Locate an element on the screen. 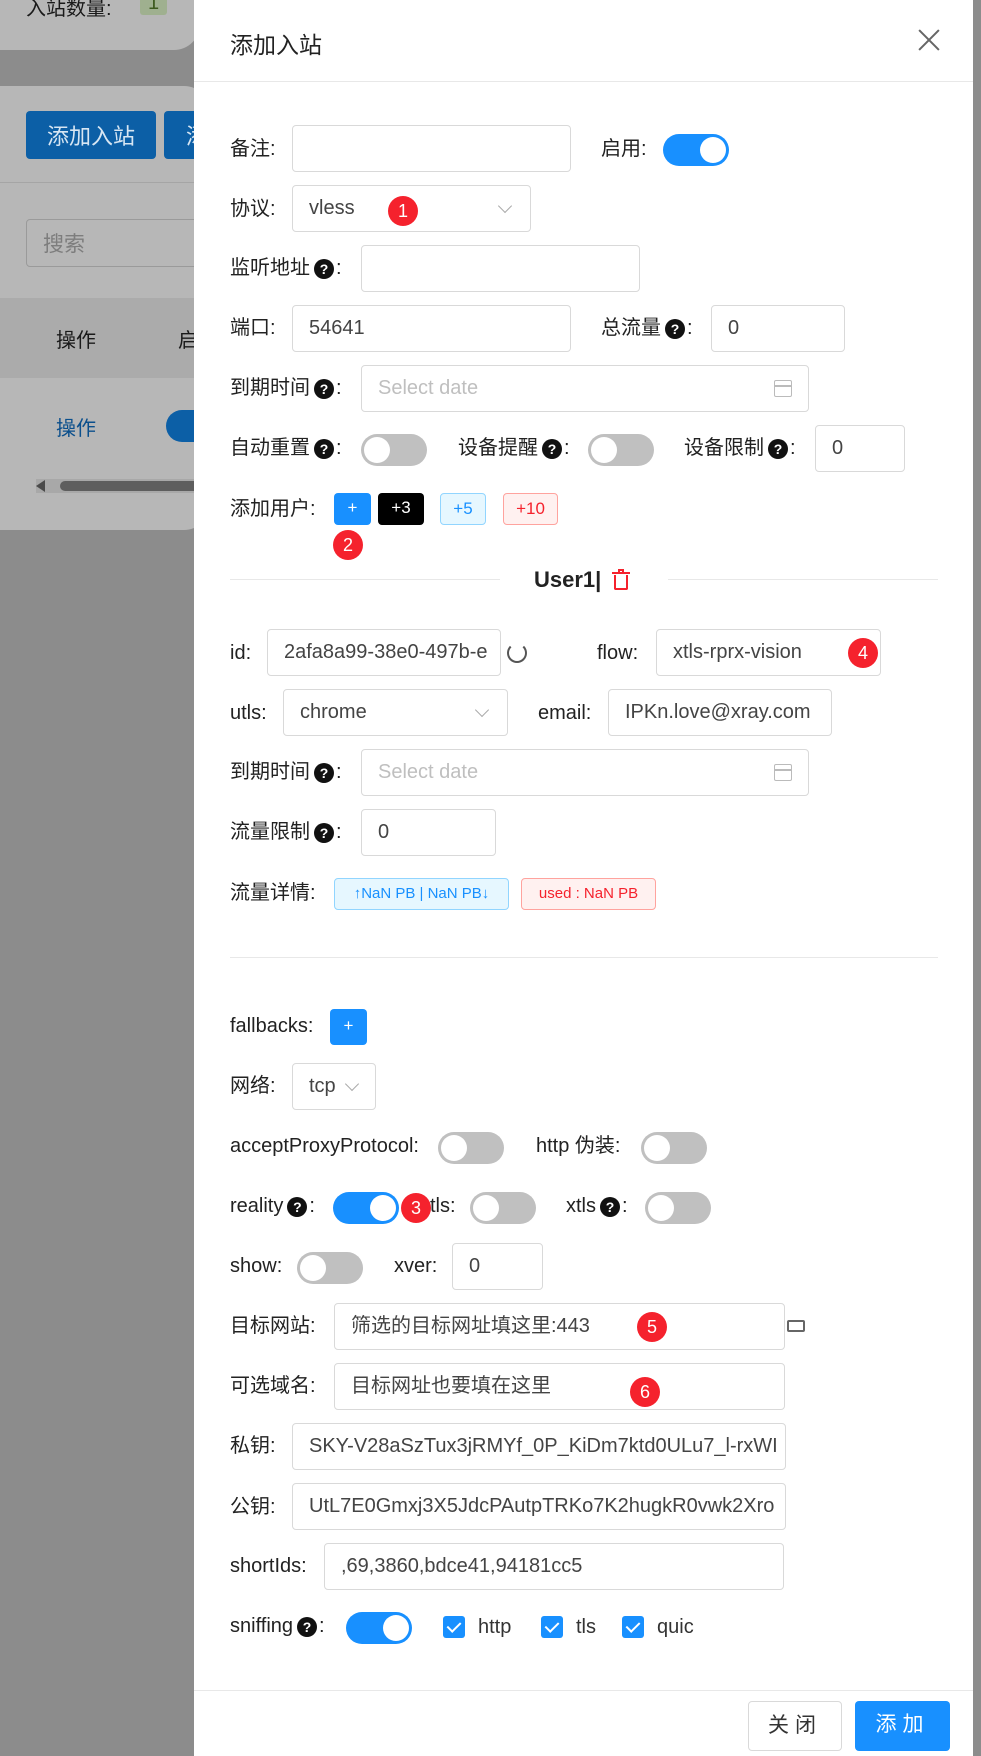 This screenshot has height=1756, width=981. accept-proxy-label: acceptProxyProtocol: is located at coordinates (324, 1146).